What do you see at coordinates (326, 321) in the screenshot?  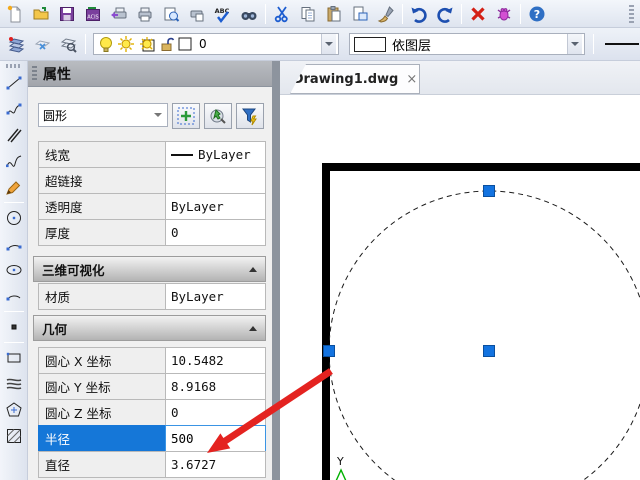 I see `layout-border-left` at bounding box center [326, 321].